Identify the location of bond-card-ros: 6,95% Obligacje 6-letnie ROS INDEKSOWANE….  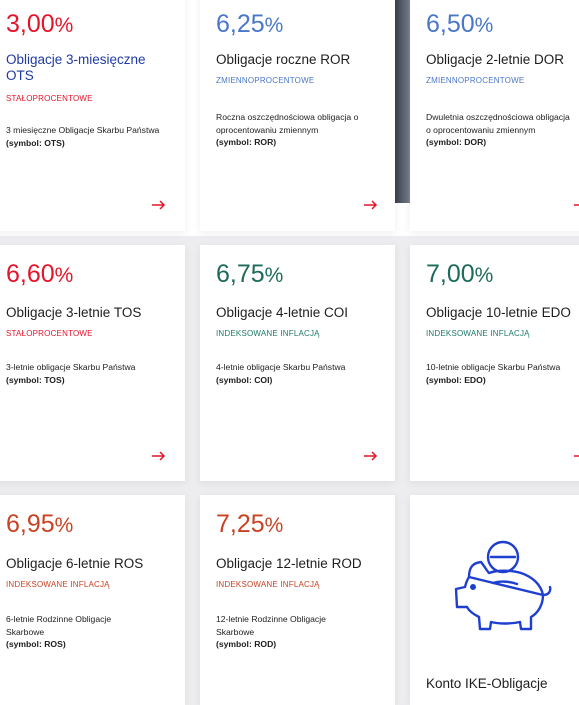
(92, 600).